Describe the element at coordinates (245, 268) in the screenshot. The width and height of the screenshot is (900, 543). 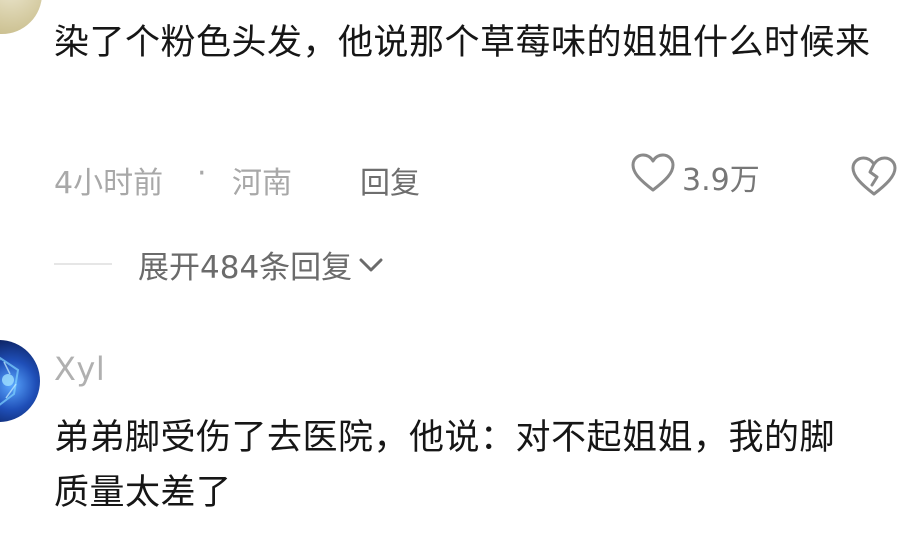
I see `expand-replies-label: 展开484条回复` at that location.